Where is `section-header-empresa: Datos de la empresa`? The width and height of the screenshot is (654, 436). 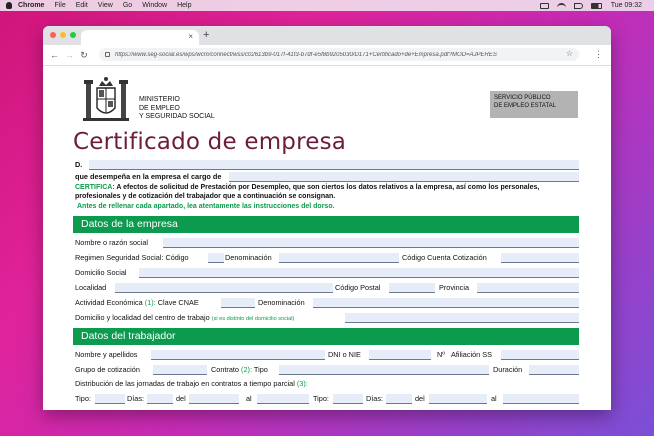 section-header-empresa: Datos de la empresa is located at coordinates (326, 224).